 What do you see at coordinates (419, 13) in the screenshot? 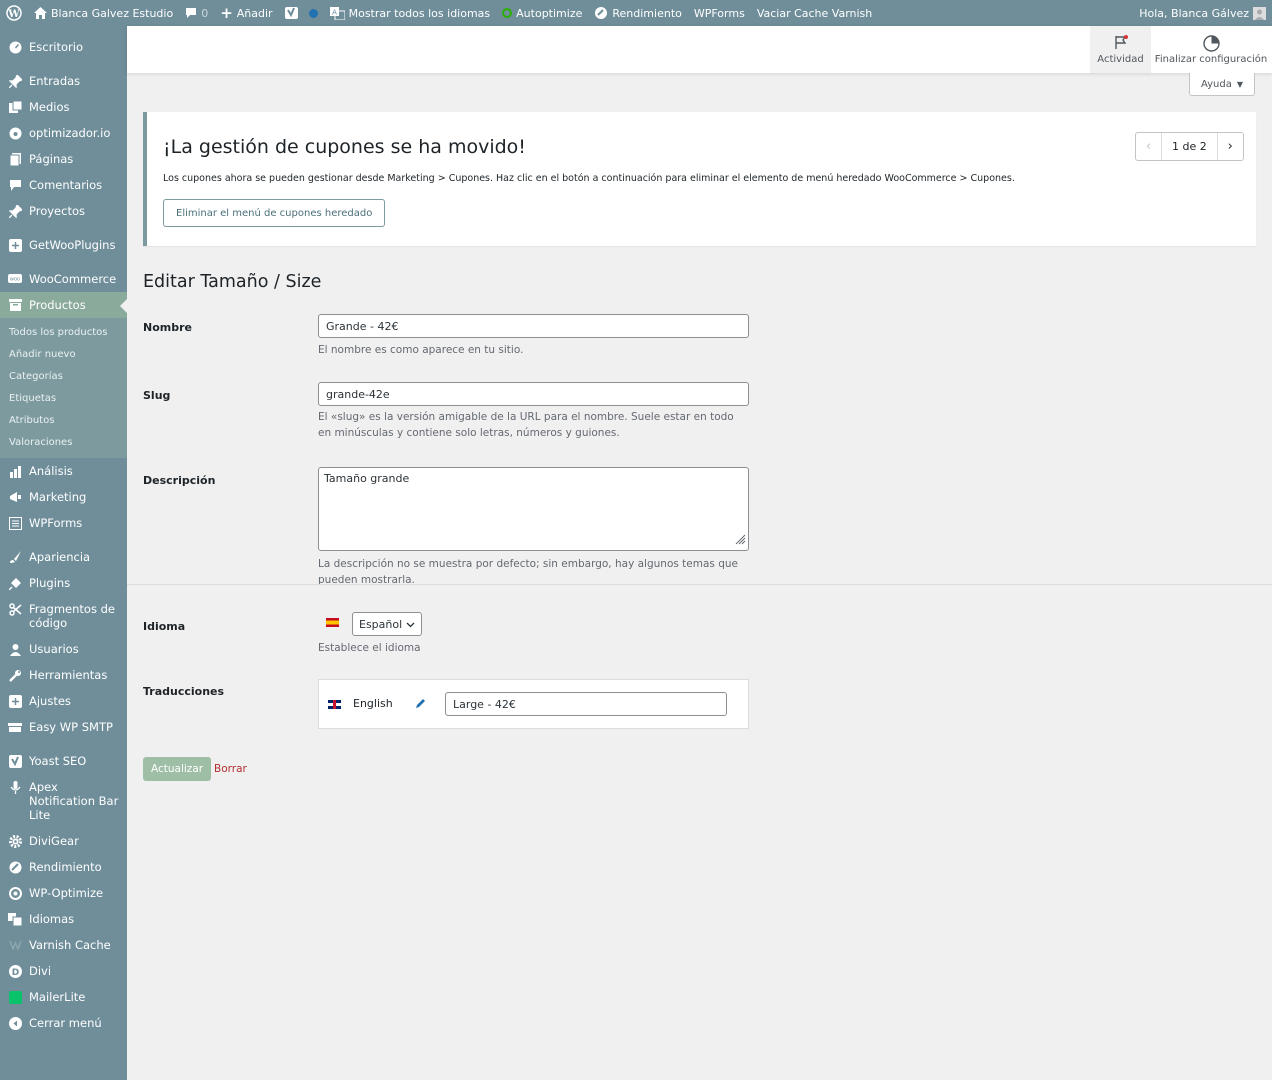
I see `show-languages-label: Mostrar todos los idiomas` at bounding box center [419, 13].